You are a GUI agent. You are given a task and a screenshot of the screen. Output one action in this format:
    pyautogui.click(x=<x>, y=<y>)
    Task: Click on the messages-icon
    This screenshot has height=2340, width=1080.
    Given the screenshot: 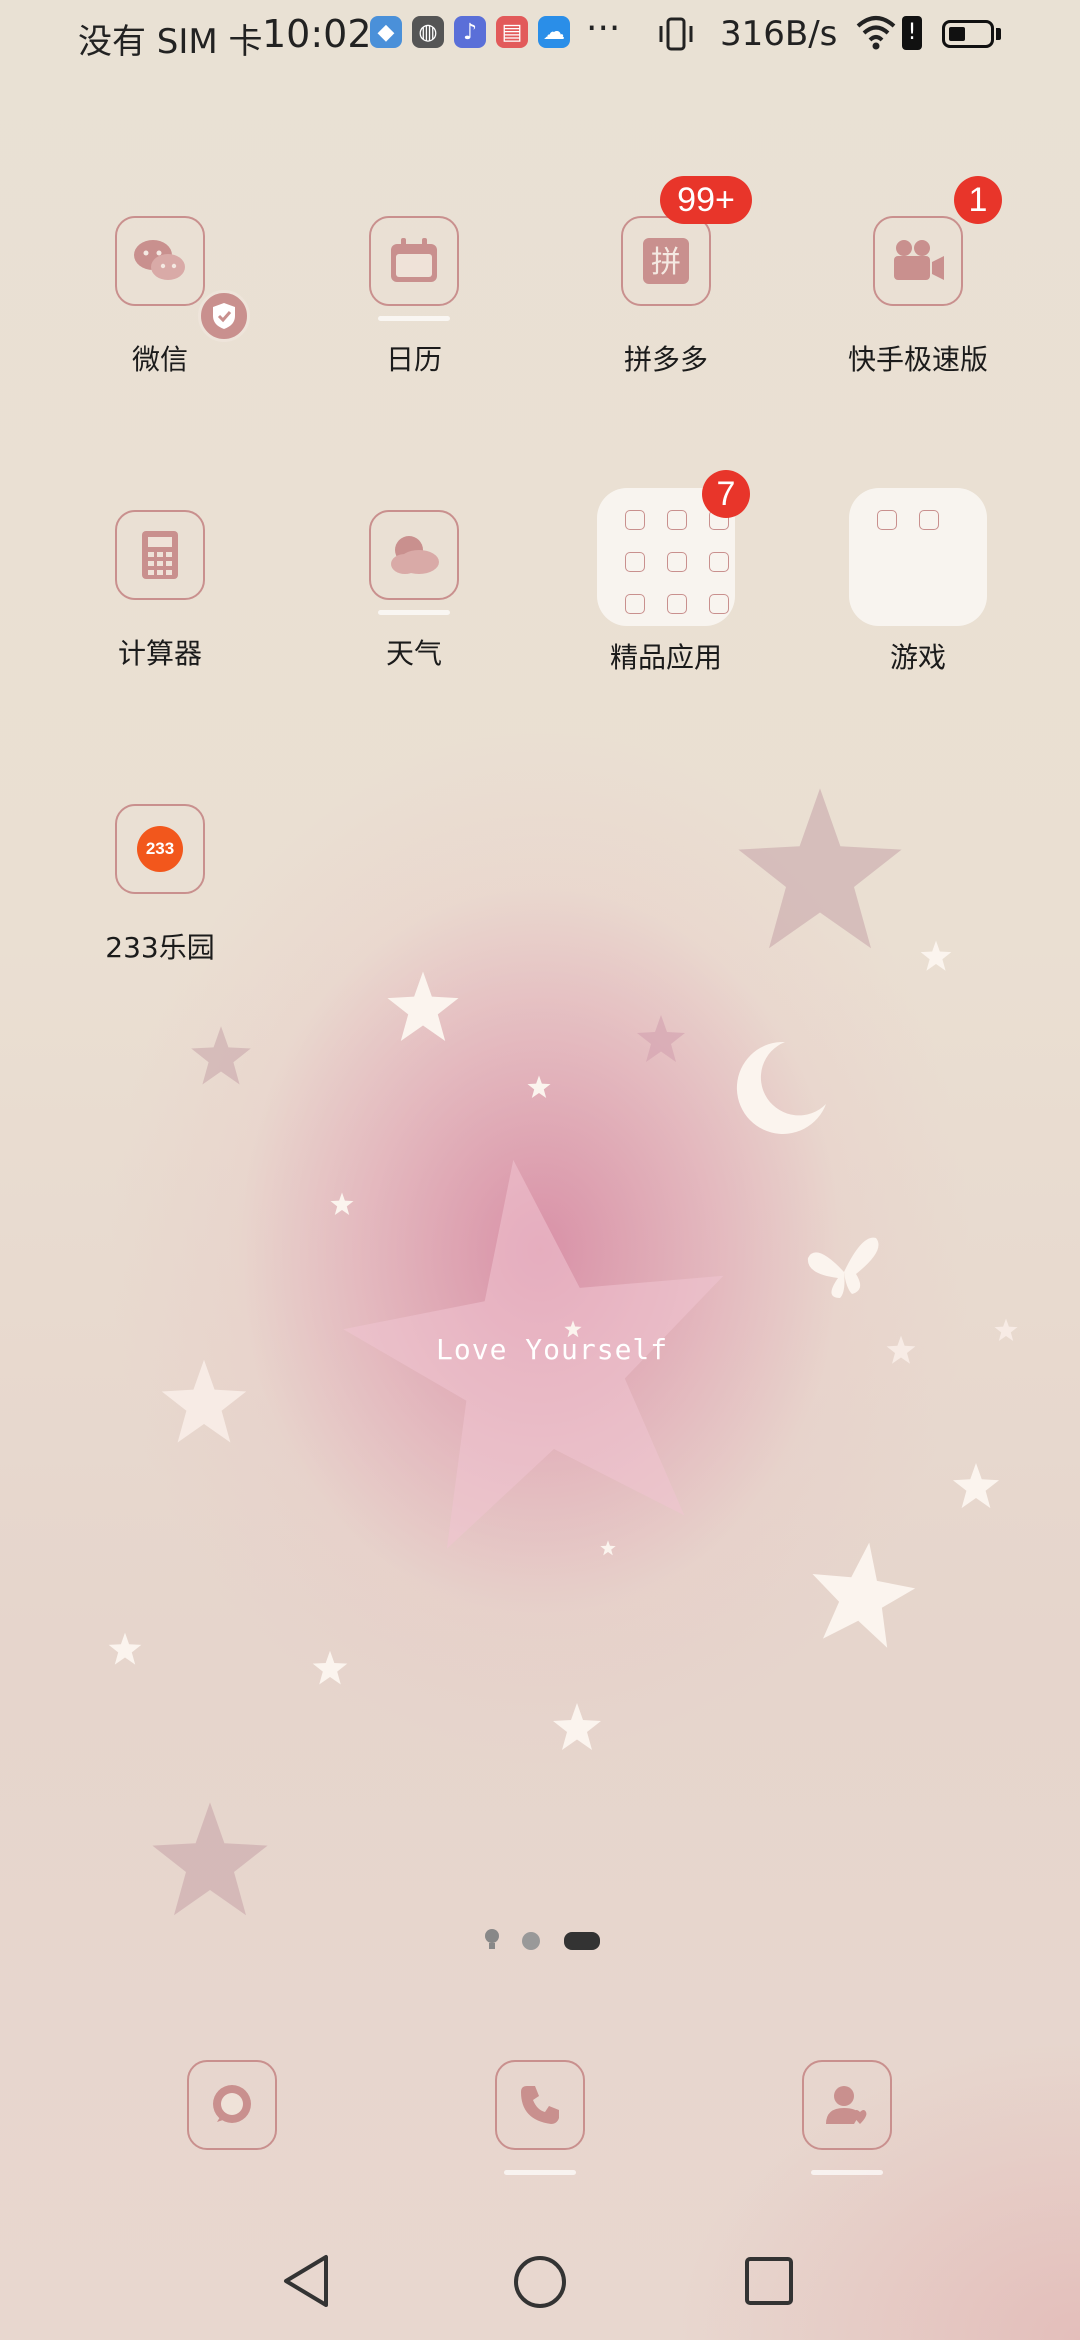 What is the action you would take?
    pyautogui.click(x=232, y=2105)
    